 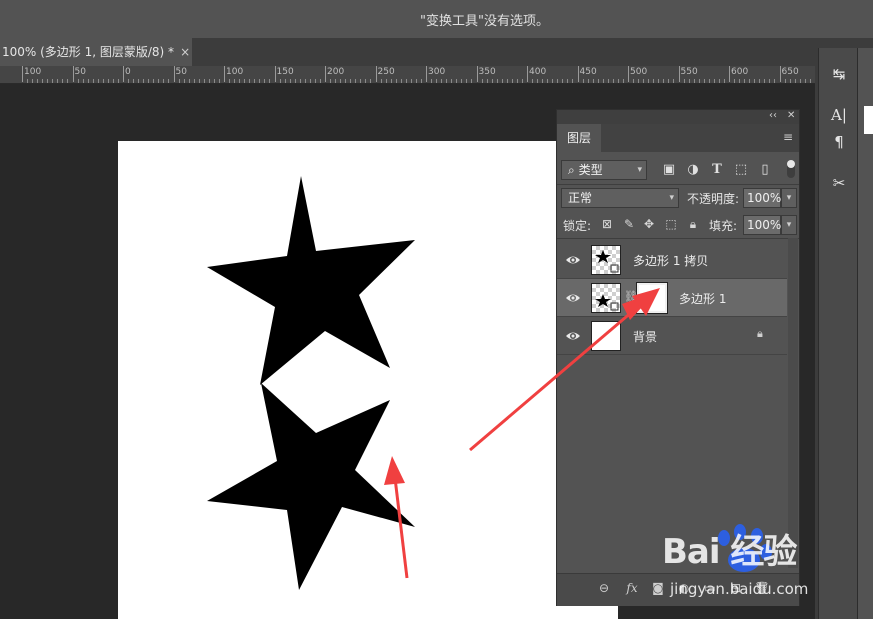 What do you see at coordinates (789, 198) in the screenshot?
I see `opacity-dropdown: ▾` at bounding box center [789, 198].